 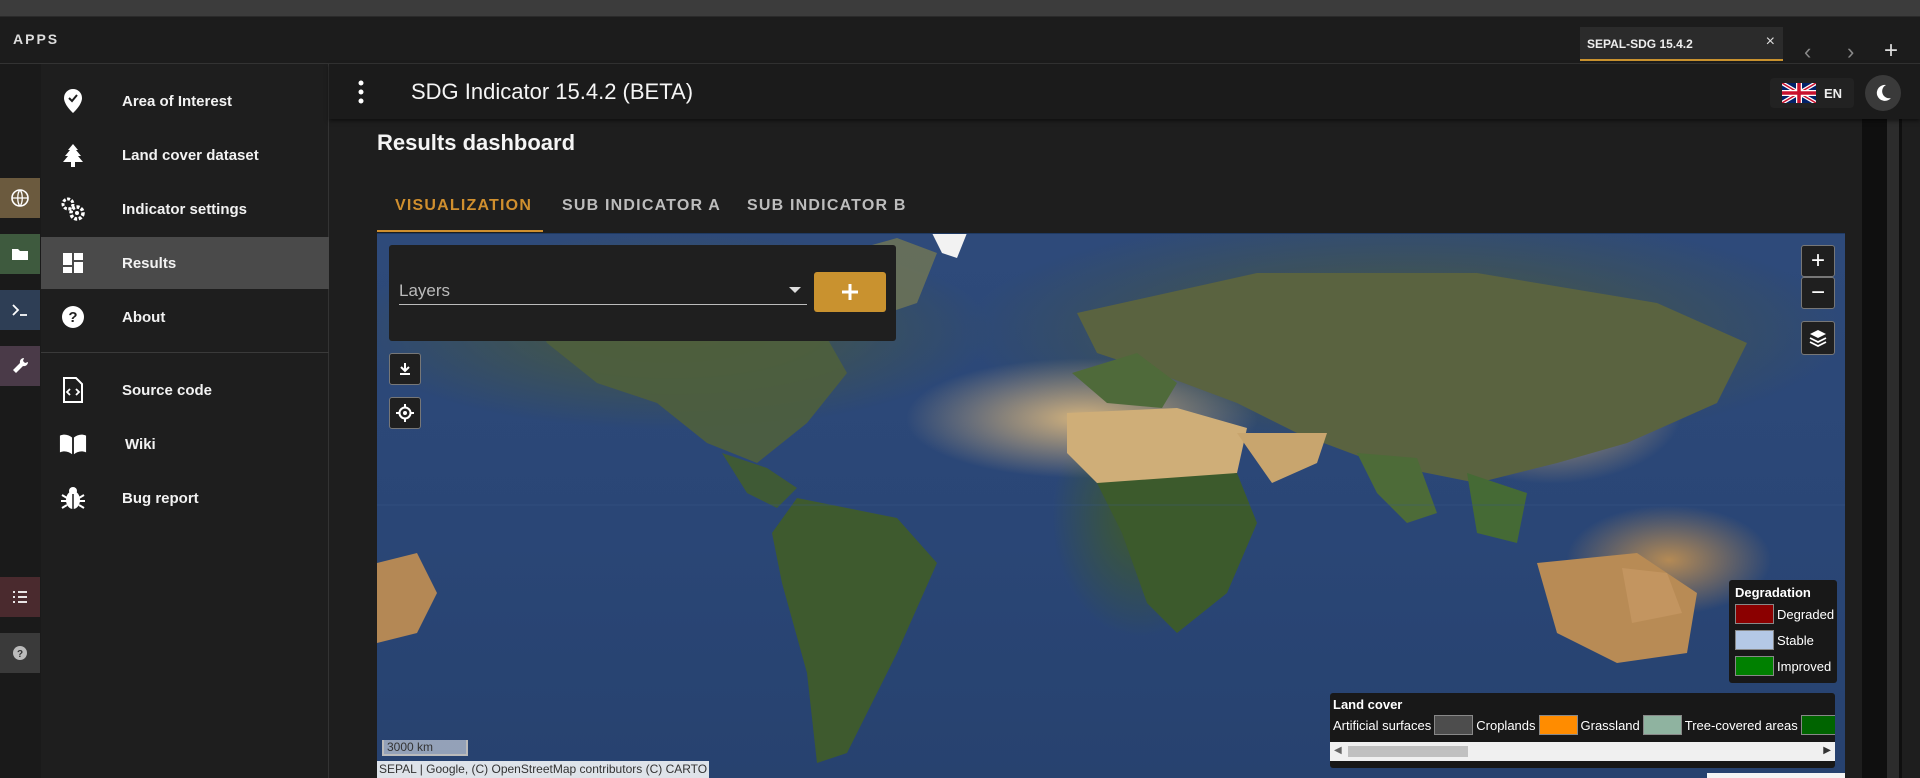 What do you see at coordinates (185, 498) in the screenshot?
I see `nav-item-bug-report: Bug report` at bounding box center [185, 498].